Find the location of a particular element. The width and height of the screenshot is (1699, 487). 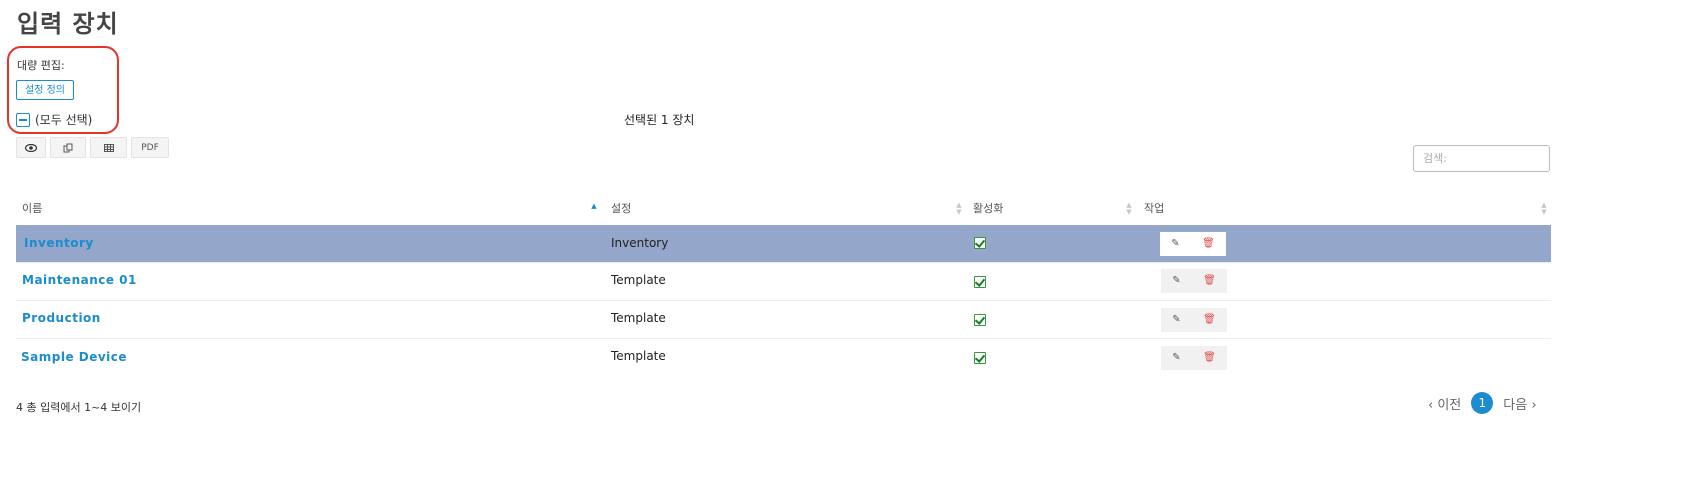

column-header-active: 활성화 is located at coordinates (988, 208).